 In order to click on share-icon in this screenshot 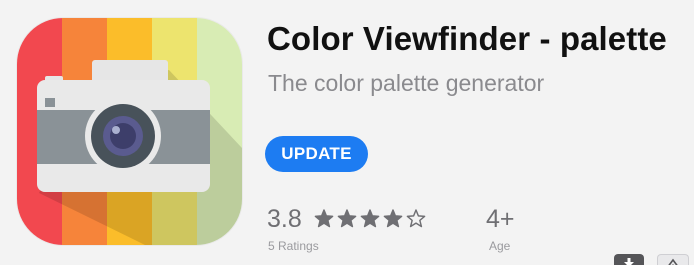, I will do `click(673, 261)`.